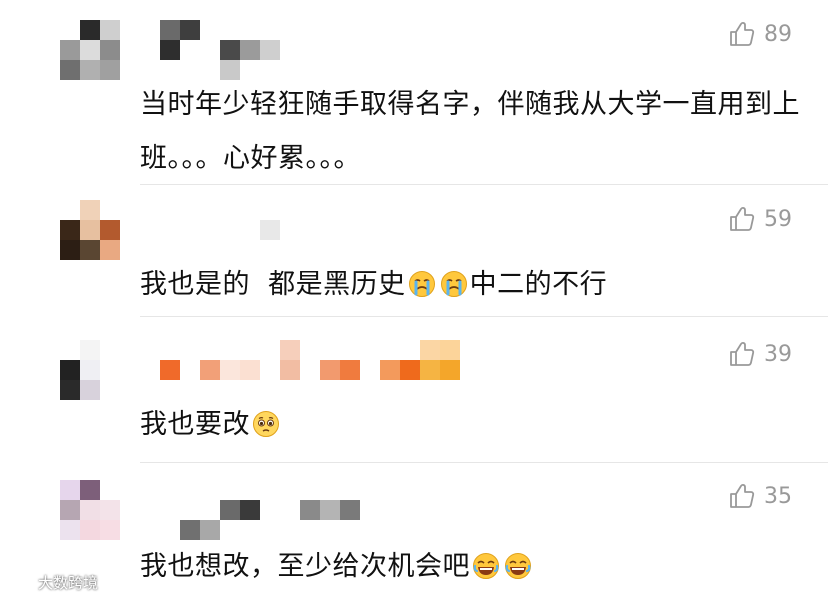 Image resolution: width=828 pixels, height=599 pixels. Describe the element at coordinates (760, 496) in the screenshot. I see `like-button: 35` at that location.